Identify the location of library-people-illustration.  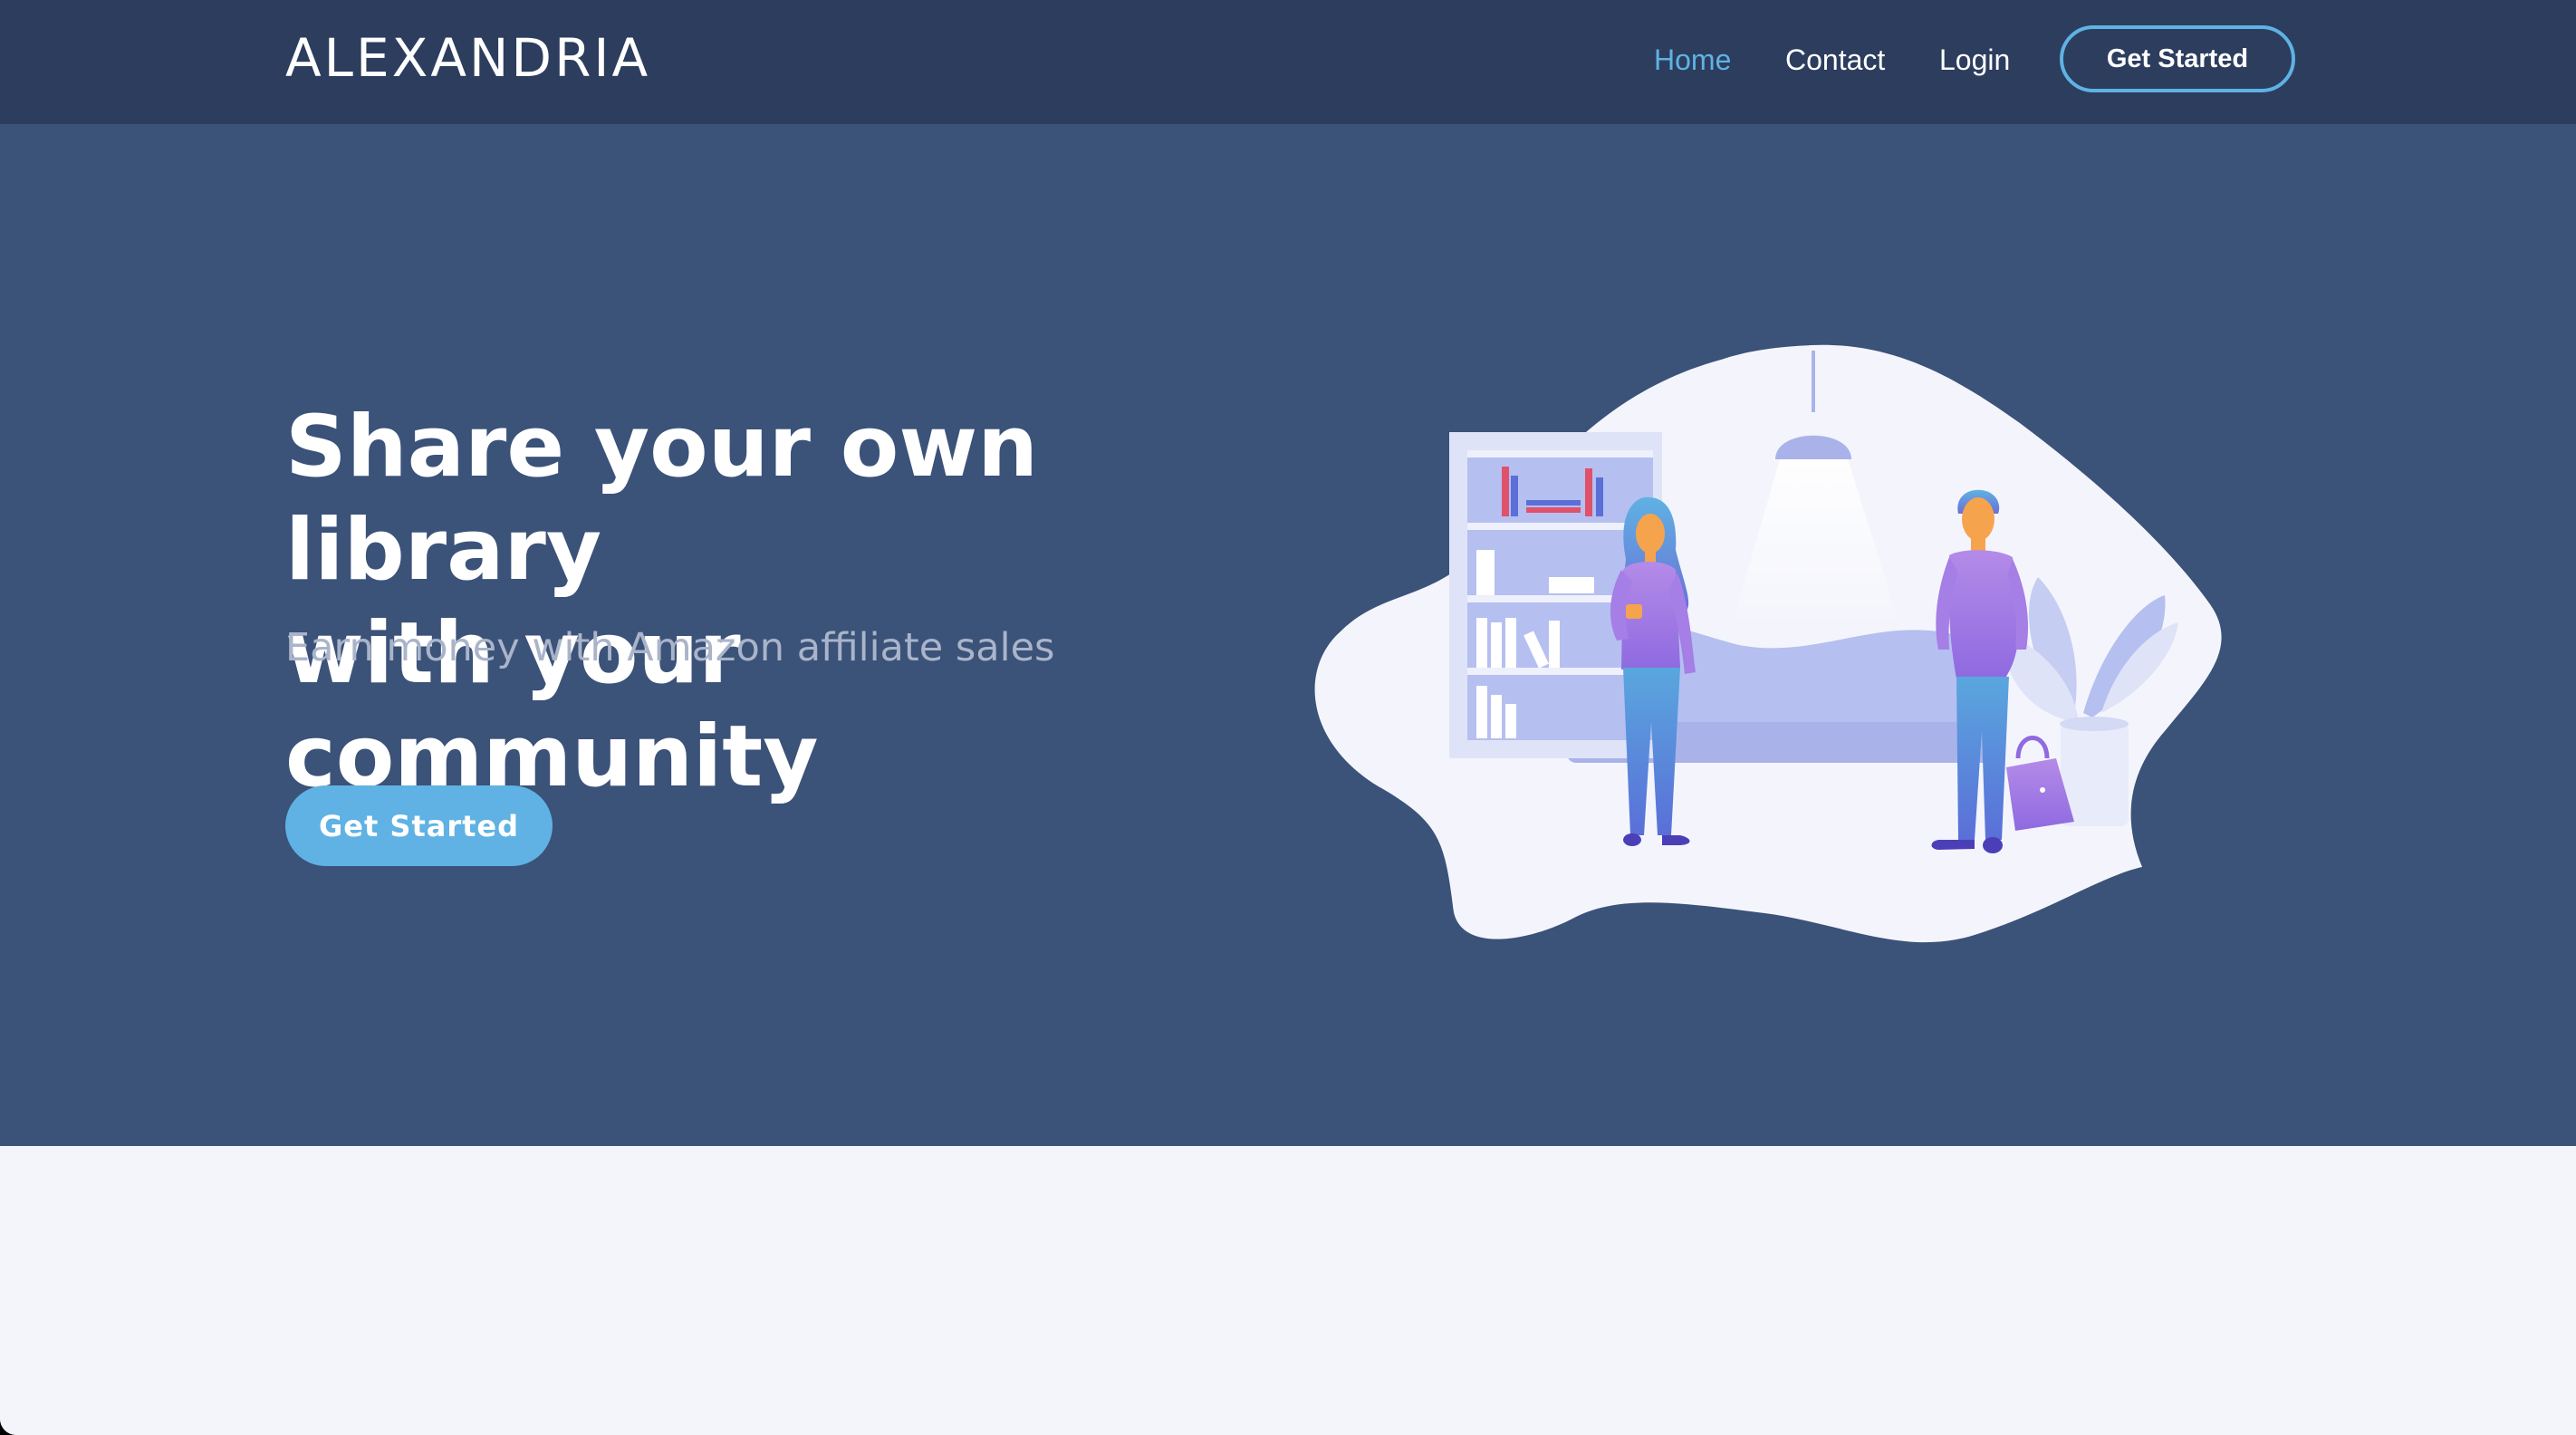
(1768, 643).